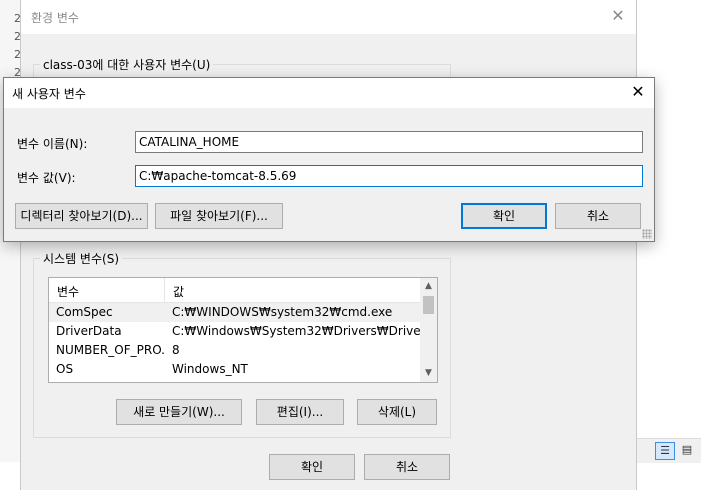  What do you see at coordinates (428, 373) in the screenshot?
I see `chevron-down-icon: ▼` at bounding box center [428, 373].